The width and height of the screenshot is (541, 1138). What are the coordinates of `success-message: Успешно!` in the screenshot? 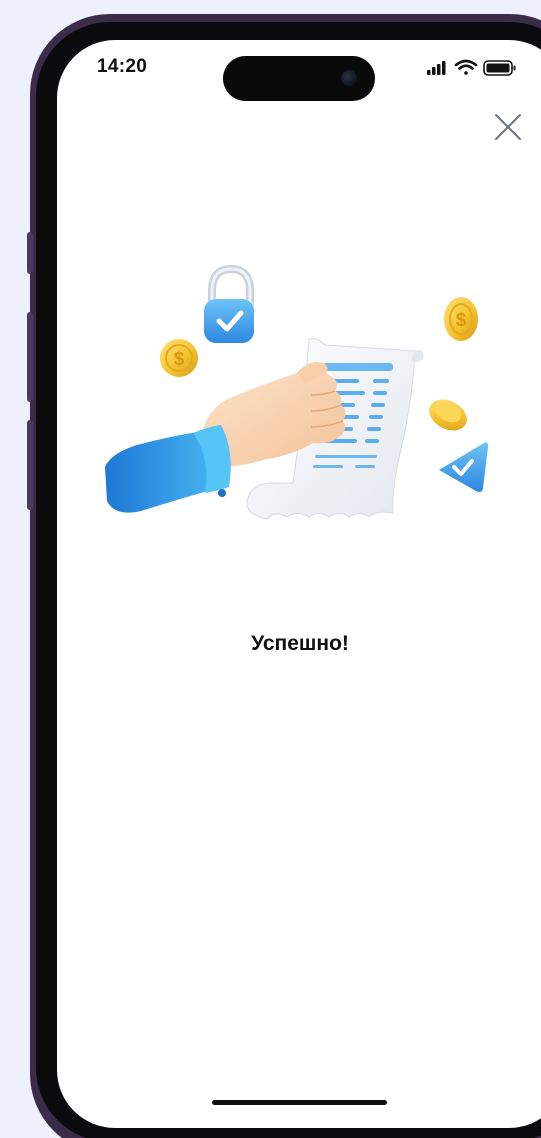 It's located at (300, 643).